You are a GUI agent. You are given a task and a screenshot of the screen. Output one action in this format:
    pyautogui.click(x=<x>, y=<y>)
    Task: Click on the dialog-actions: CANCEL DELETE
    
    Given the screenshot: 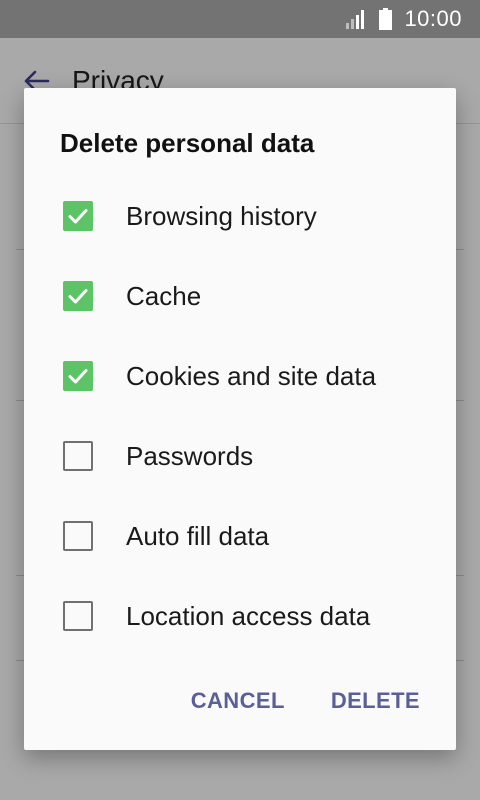 What is the action you would take?
    pyautogui.click(x=305, y=701)
    